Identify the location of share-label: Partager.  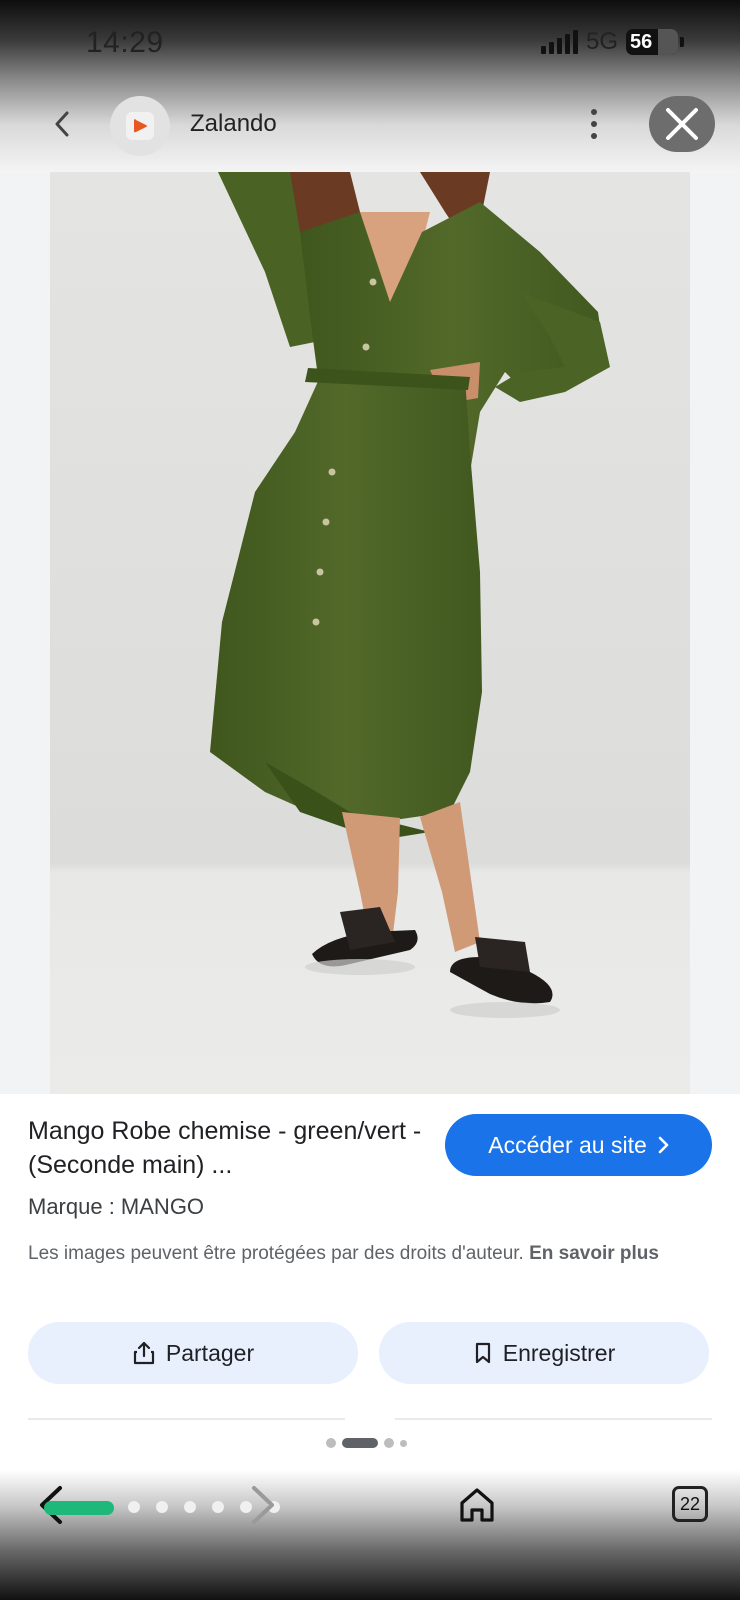
(210, 1352).